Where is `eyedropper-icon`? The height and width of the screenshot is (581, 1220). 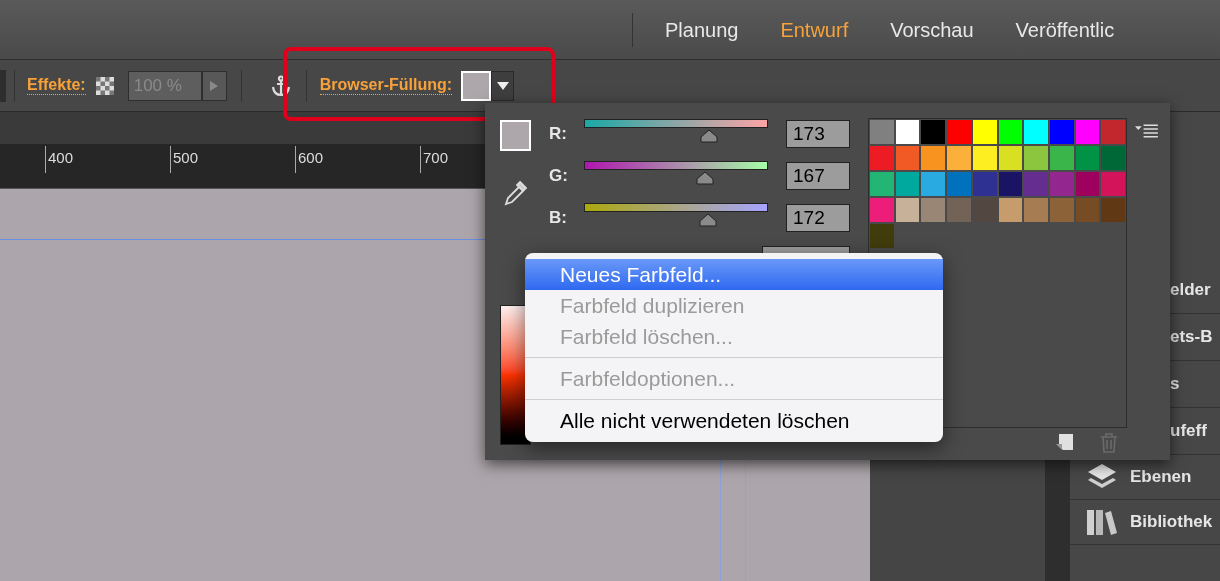 eyedropper-icon is located at coordinates (515, 193).